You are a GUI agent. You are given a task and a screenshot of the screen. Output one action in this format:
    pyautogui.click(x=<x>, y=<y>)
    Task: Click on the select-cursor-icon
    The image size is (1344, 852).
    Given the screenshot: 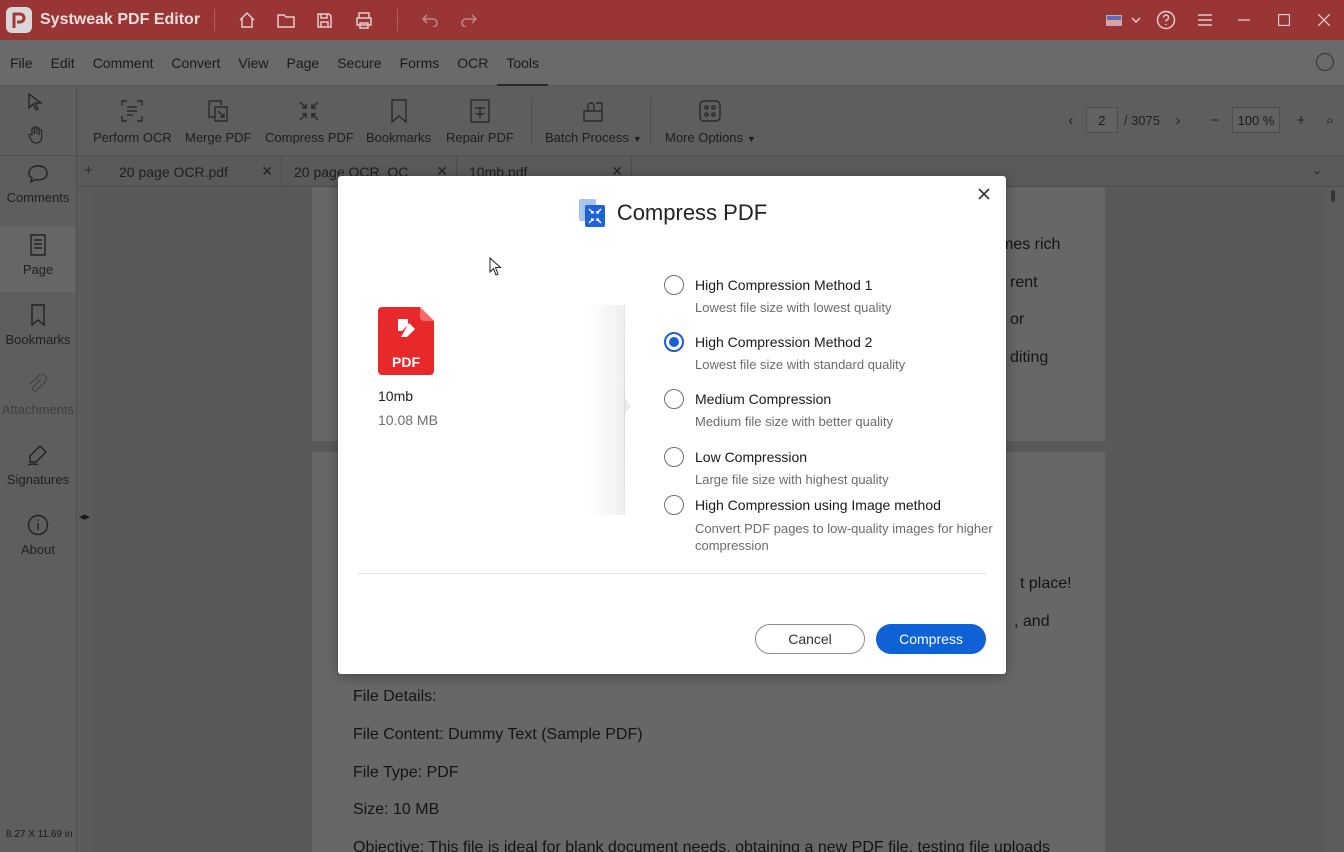 What is the action you would take?
    pyautogui.click(x=35, y=102)
    